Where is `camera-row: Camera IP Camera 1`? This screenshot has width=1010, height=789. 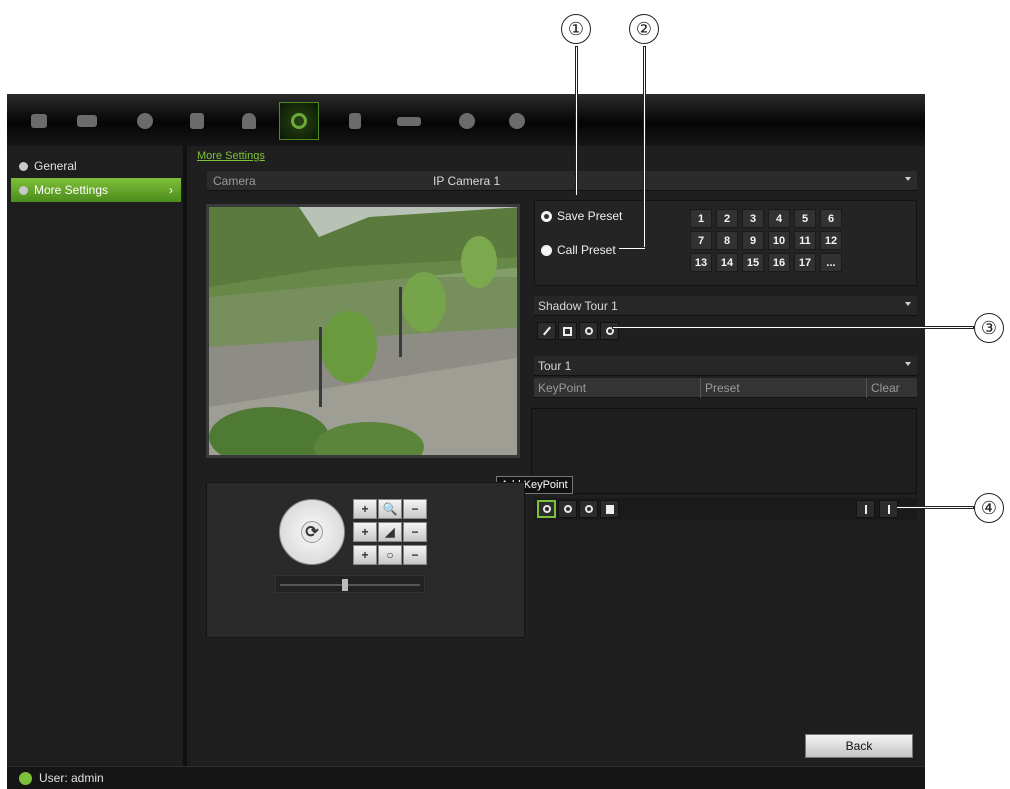 camera-row: Camera IP Camera 1 is located at coordinates (562, 181).